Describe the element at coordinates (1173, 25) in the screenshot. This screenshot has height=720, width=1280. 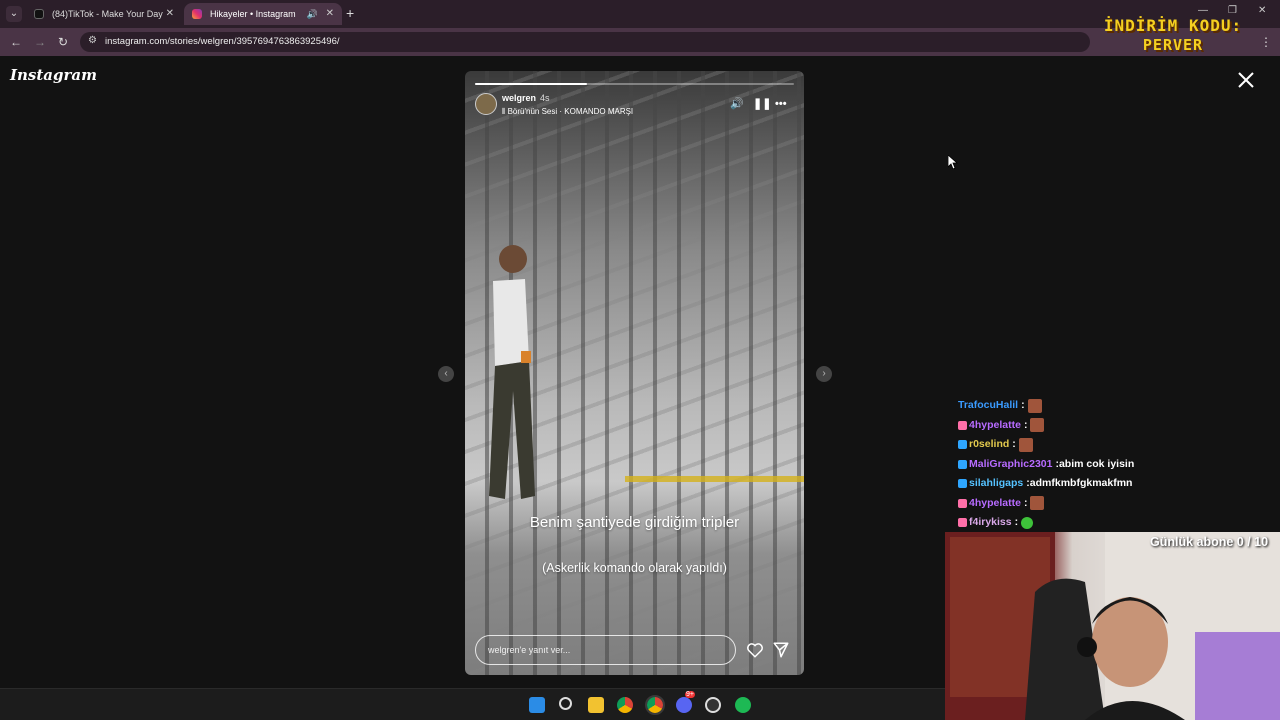
I see `promo-line-1: İNDİRİM KODU:` at that location.